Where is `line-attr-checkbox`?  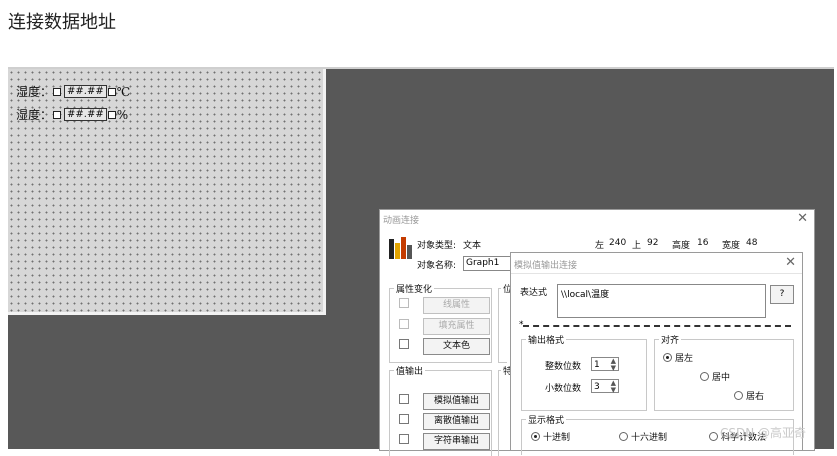 line-attr-checkbox is located at coordinates (404, 303).